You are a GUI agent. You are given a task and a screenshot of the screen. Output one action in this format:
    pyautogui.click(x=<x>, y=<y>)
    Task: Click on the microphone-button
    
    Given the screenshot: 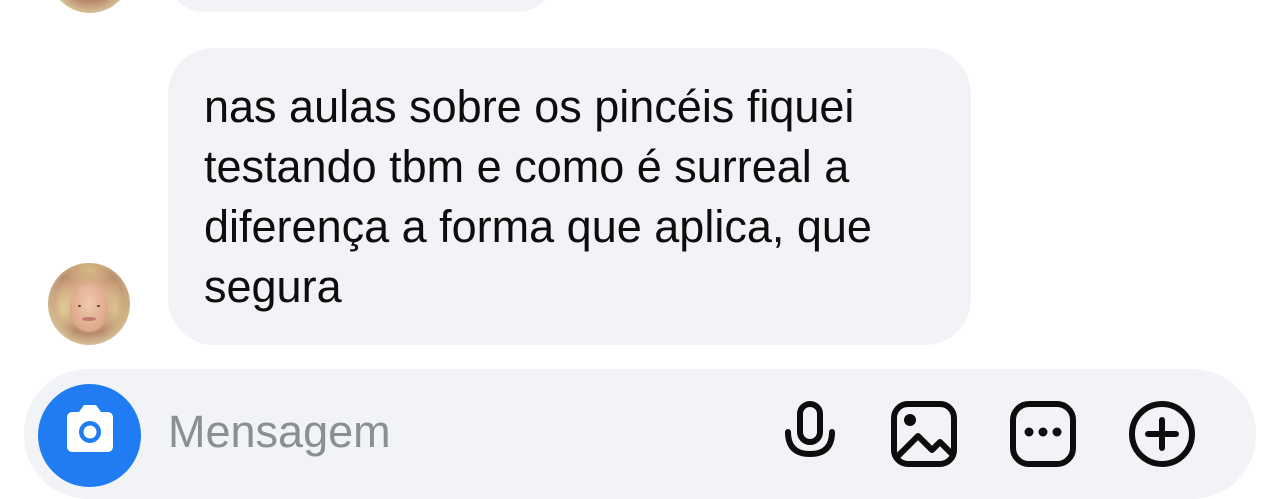 What is the action you would take?
    pyautogui.click(x=810, y=434)
    